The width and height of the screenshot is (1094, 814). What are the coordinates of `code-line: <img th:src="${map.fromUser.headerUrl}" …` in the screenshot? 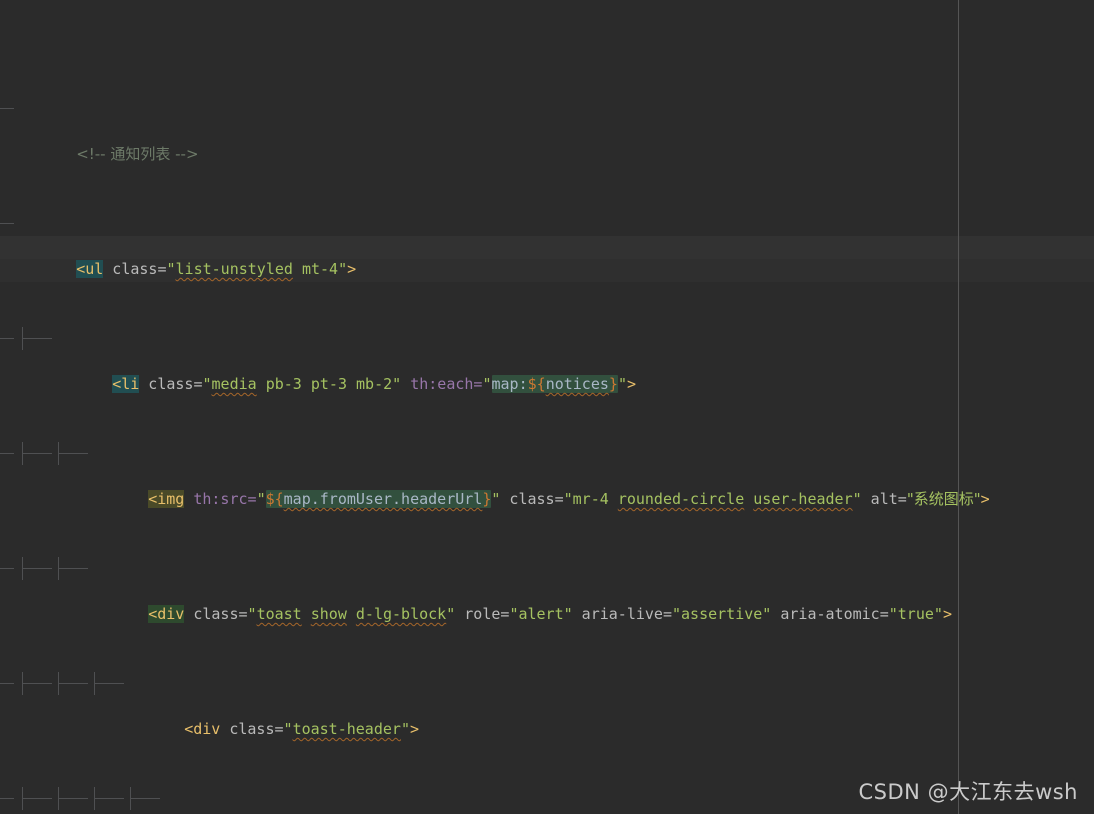 It's located at (547, 475).